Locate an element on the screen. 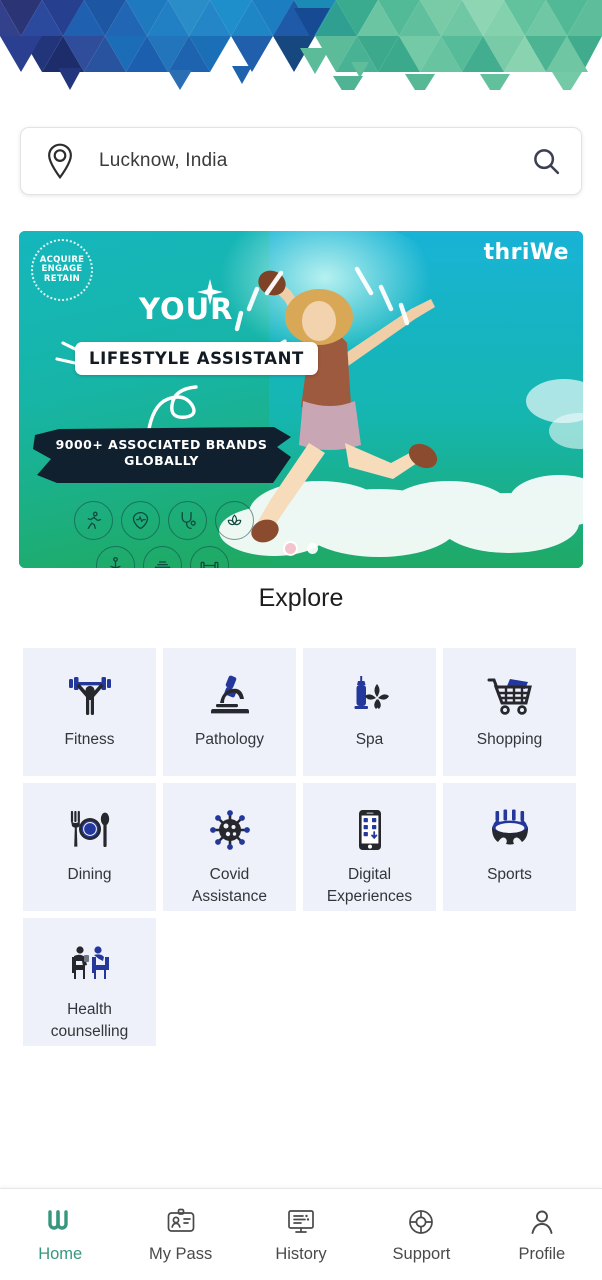  bottom-navigation-bar: Home My Pass History Support Profile is located at coordinates (301, 1234).